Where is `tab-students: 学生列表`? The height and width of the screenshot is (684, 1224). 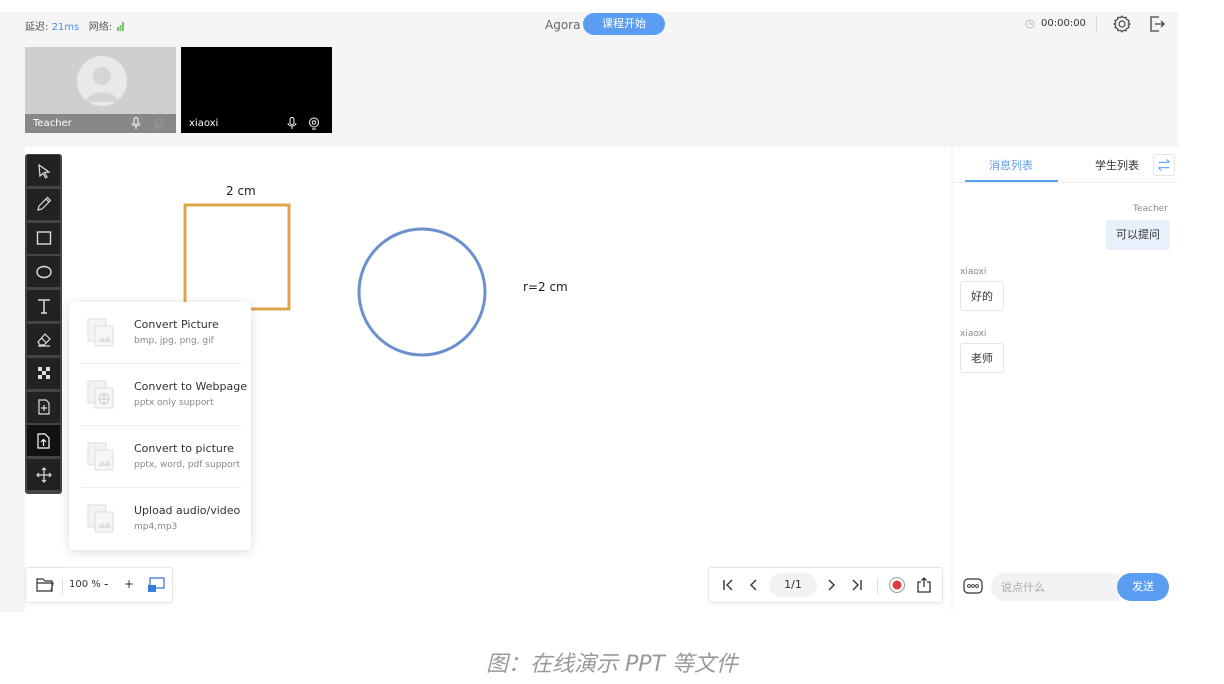 tab-students: 学生列表 is located at coordinates (1117, 165).